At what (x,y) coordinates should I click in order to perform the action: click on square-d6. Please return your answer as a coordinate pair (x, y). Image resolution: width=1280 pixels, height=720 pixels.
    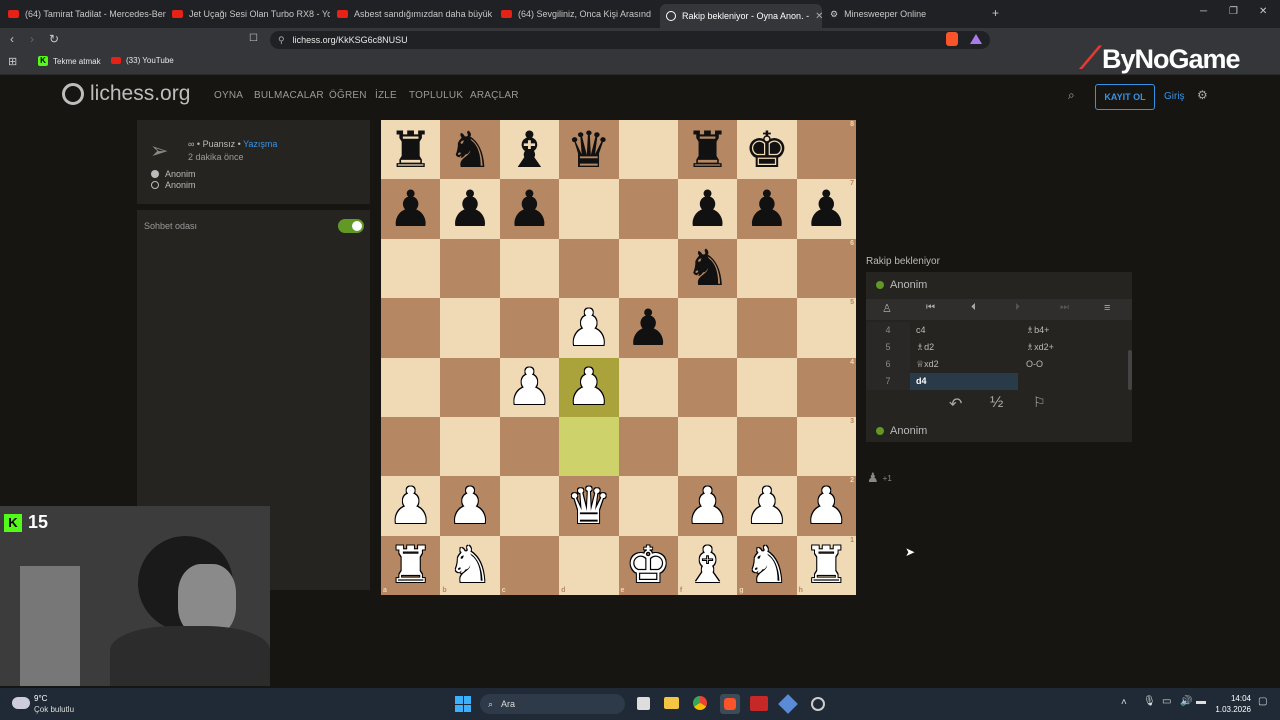
    Looking at the image, I should click on (589, 268).